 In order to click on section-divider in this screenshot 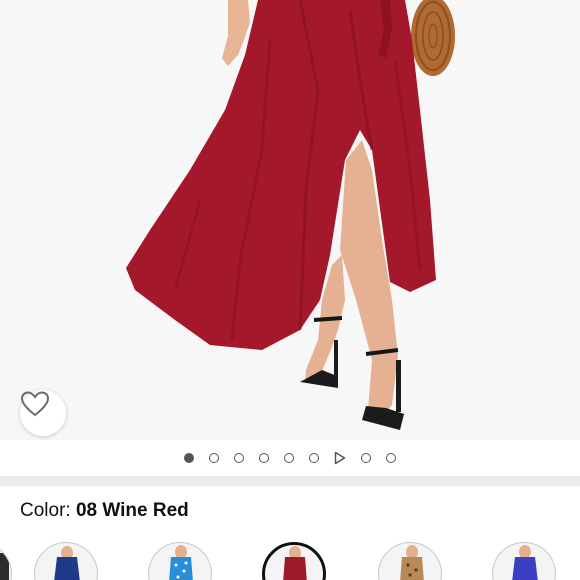, I will do `click(290, 481)`.